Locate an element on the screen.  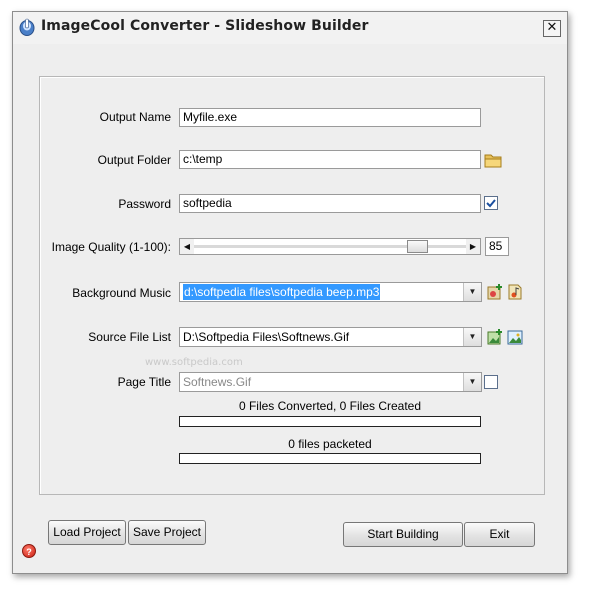
slider-left-arrow-icon: ◀ is located at coordinates (187, 246).